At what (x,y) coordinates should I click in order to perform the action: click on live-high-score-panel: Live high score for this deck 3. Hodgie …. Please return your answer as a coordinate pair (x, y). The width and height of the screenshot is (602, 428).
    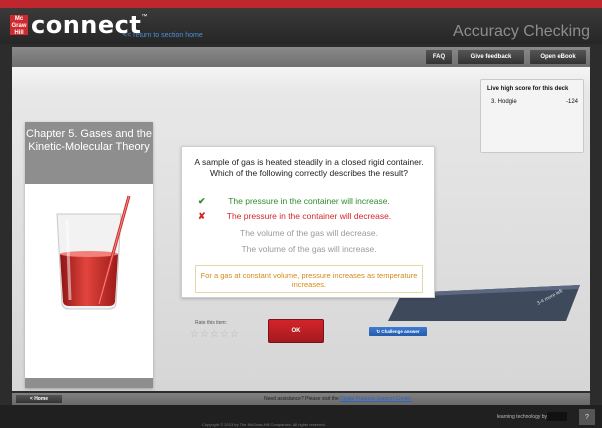
    Looking at the image, I should click on (532, 116).